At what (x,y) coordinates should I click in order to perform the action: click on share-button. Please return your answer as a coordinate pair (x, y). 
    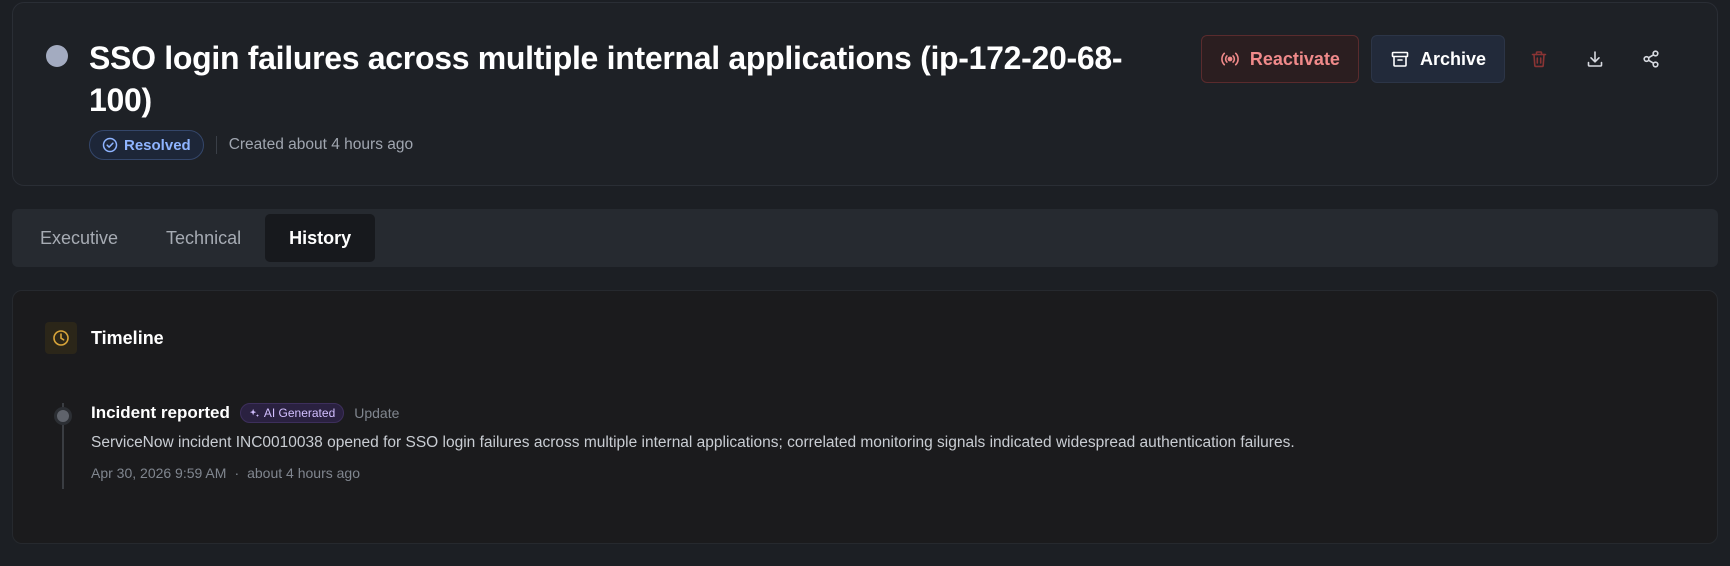
    Looking at the image, I should click on (1651, 59).